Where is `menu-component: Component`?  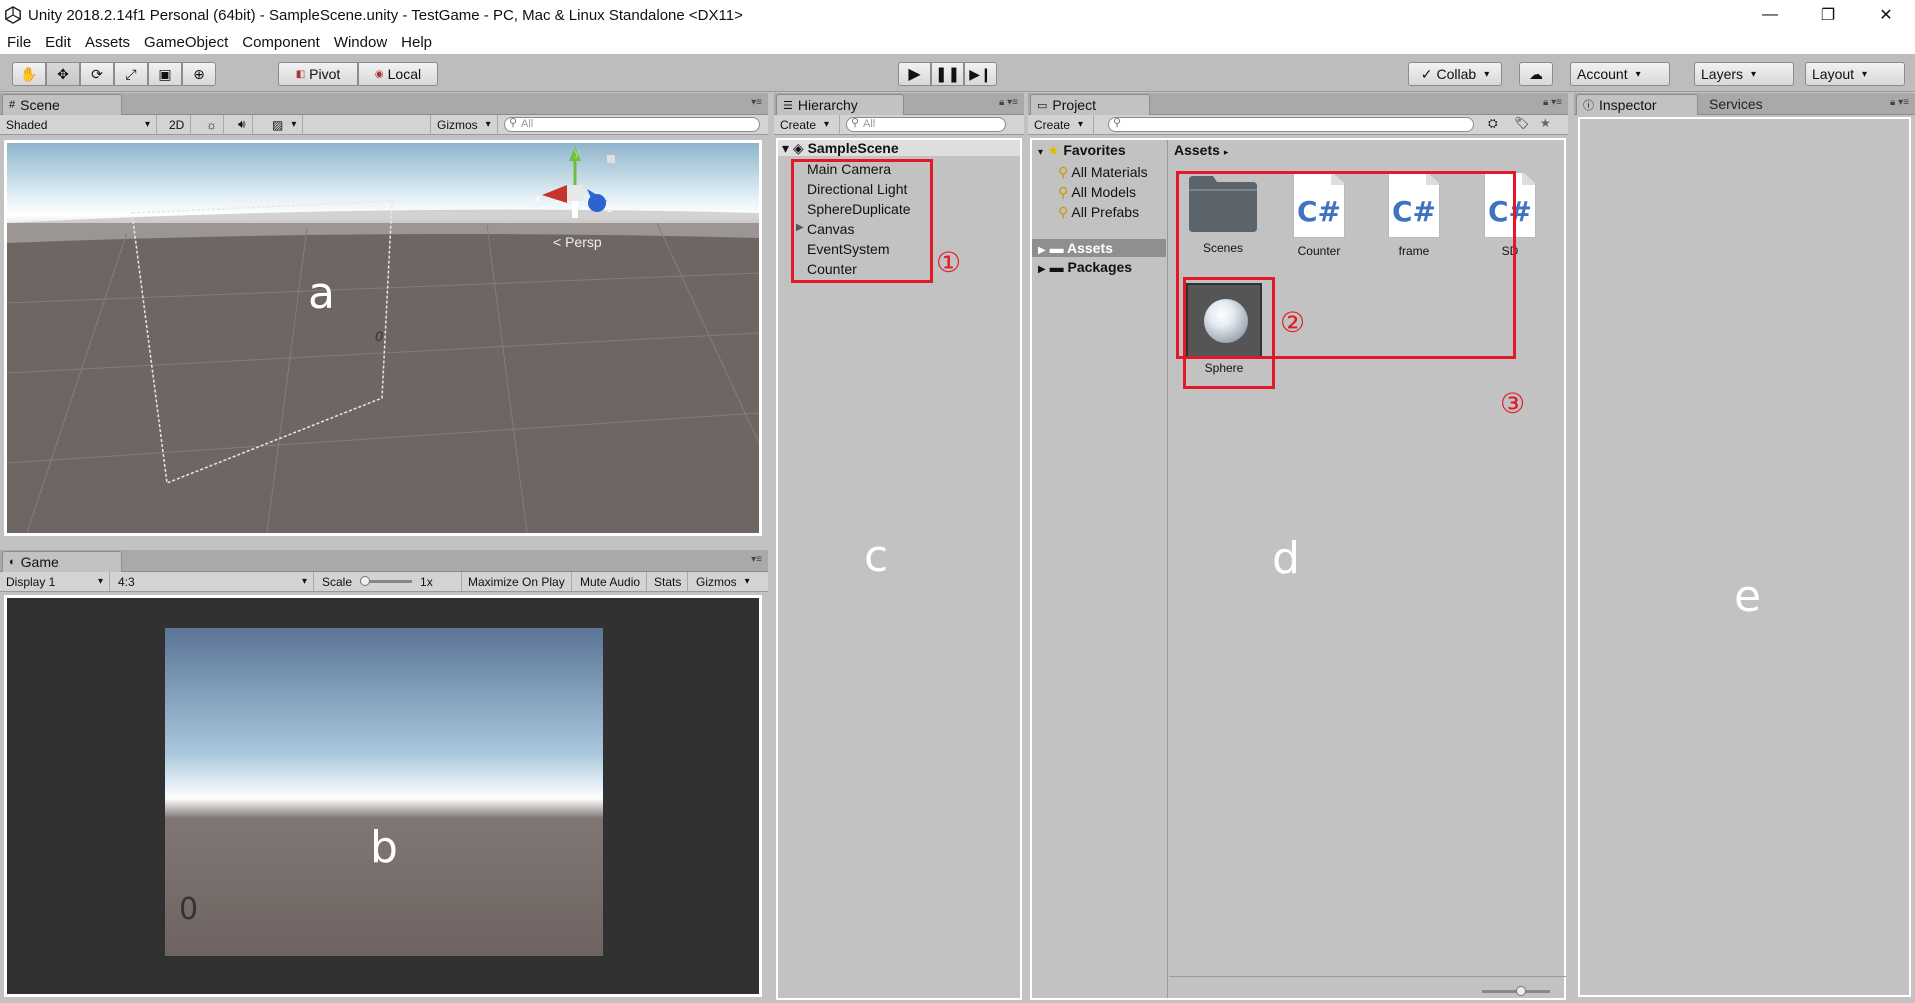
menu-component: Component is located at coordinates (281, 42).